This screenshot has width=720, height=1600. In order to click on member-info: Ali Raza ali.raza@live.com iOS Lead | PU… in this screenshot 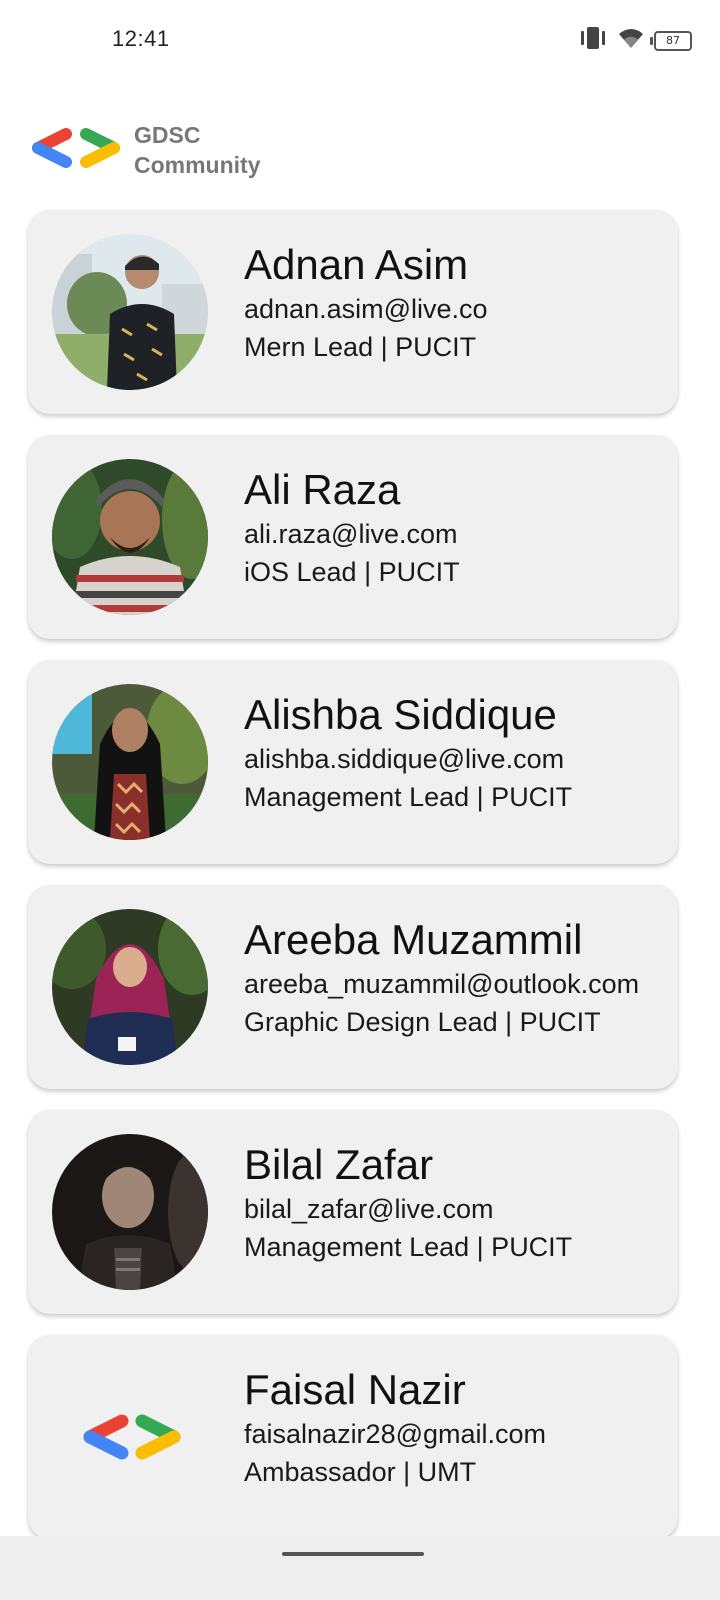, I will do `click(454, 528)`.